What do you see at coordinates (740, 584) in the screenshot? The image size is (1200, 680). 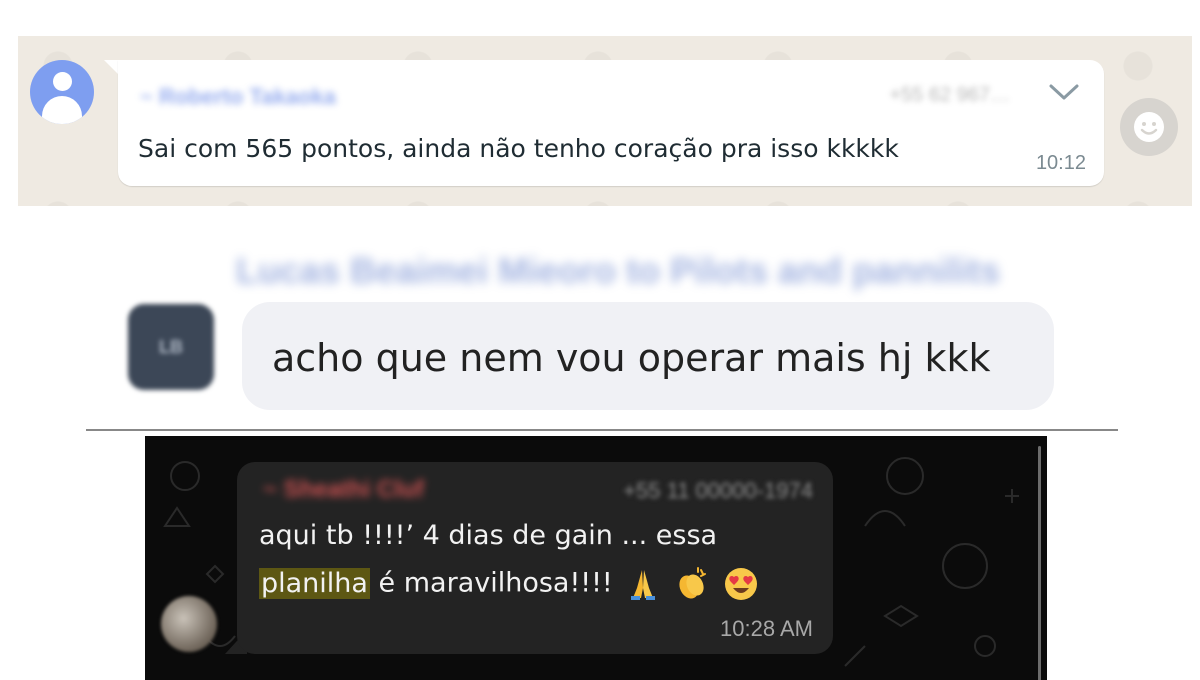 I see `heart-eyes-icon` at bounding box center [740, 584].